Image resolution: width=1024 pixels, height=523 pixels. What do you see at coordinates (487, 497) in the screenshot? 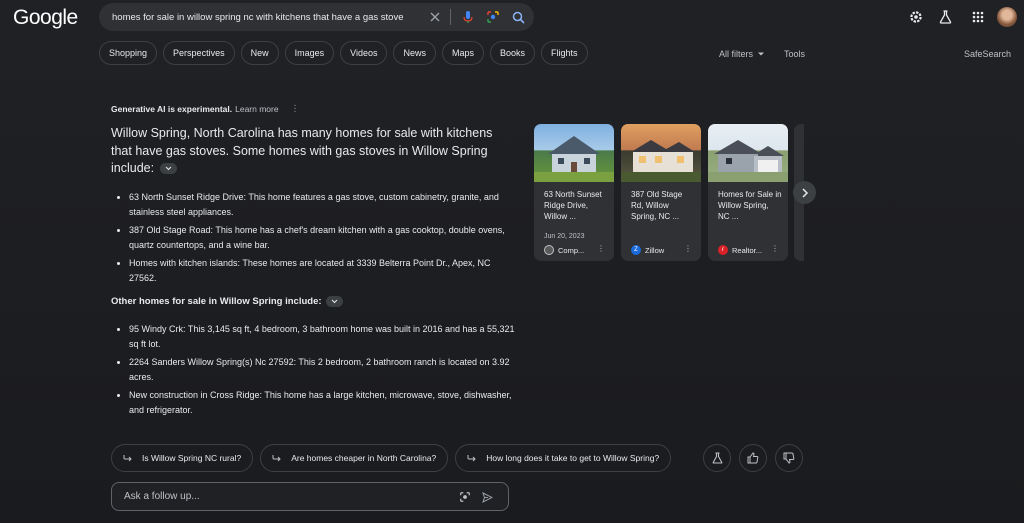
I see `send-icon` at bounding box center [487, 497].